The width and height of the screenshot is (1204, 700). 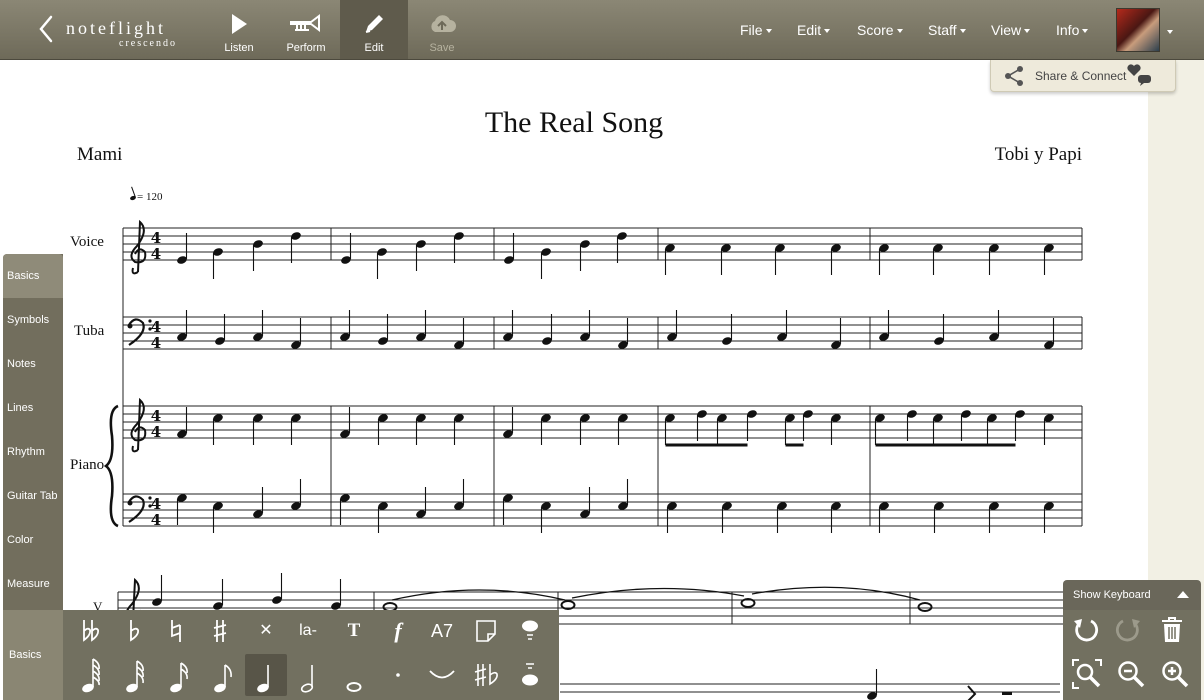 What do you see at coordinates (99, 155) in the screenshot?
I see `score-lyricist: Mami` at bounding box center [99, 155].